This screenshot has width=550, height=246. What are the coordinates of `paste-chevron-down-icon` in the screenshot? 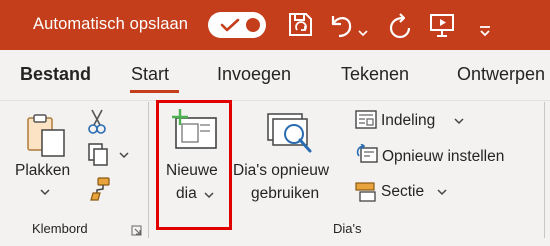 It's located at (45, 192).